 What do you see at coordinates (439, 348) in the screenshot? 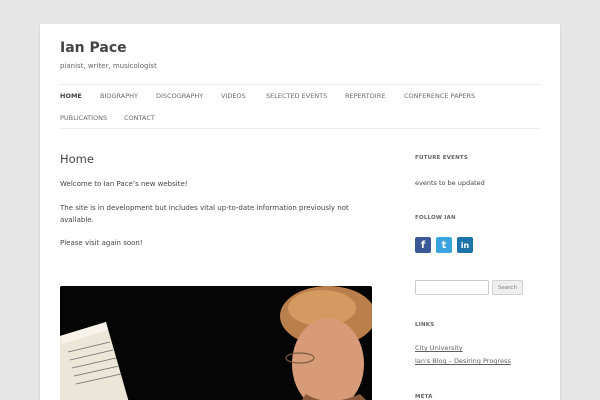
I see `link-city-university: City University` at bounding box center [439, 348].